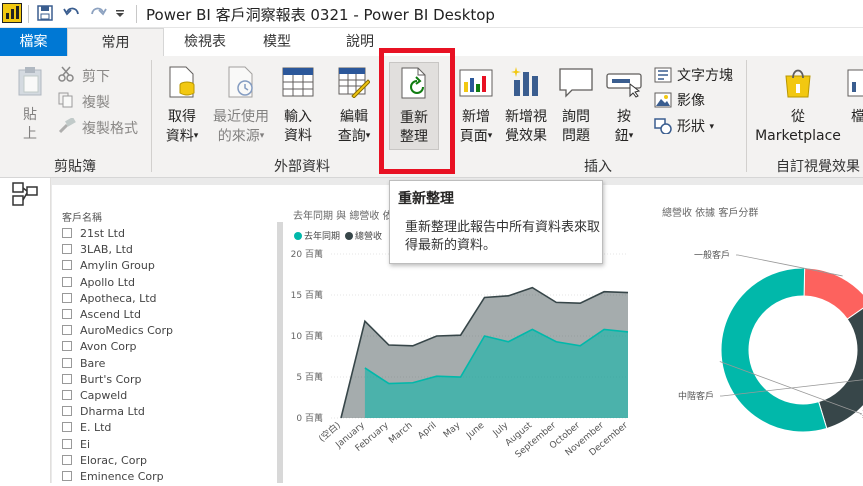 The height and width of the screenshot is (486, 863). I want to click on model-view-icon, so click(25, 194).